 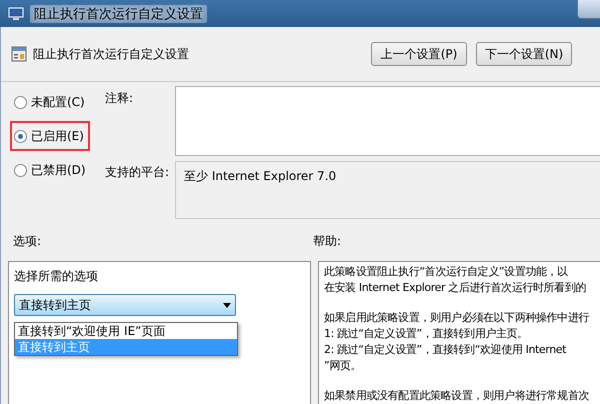 I want to click on radio-label: 已启用(E), so click(x=57, y=136).